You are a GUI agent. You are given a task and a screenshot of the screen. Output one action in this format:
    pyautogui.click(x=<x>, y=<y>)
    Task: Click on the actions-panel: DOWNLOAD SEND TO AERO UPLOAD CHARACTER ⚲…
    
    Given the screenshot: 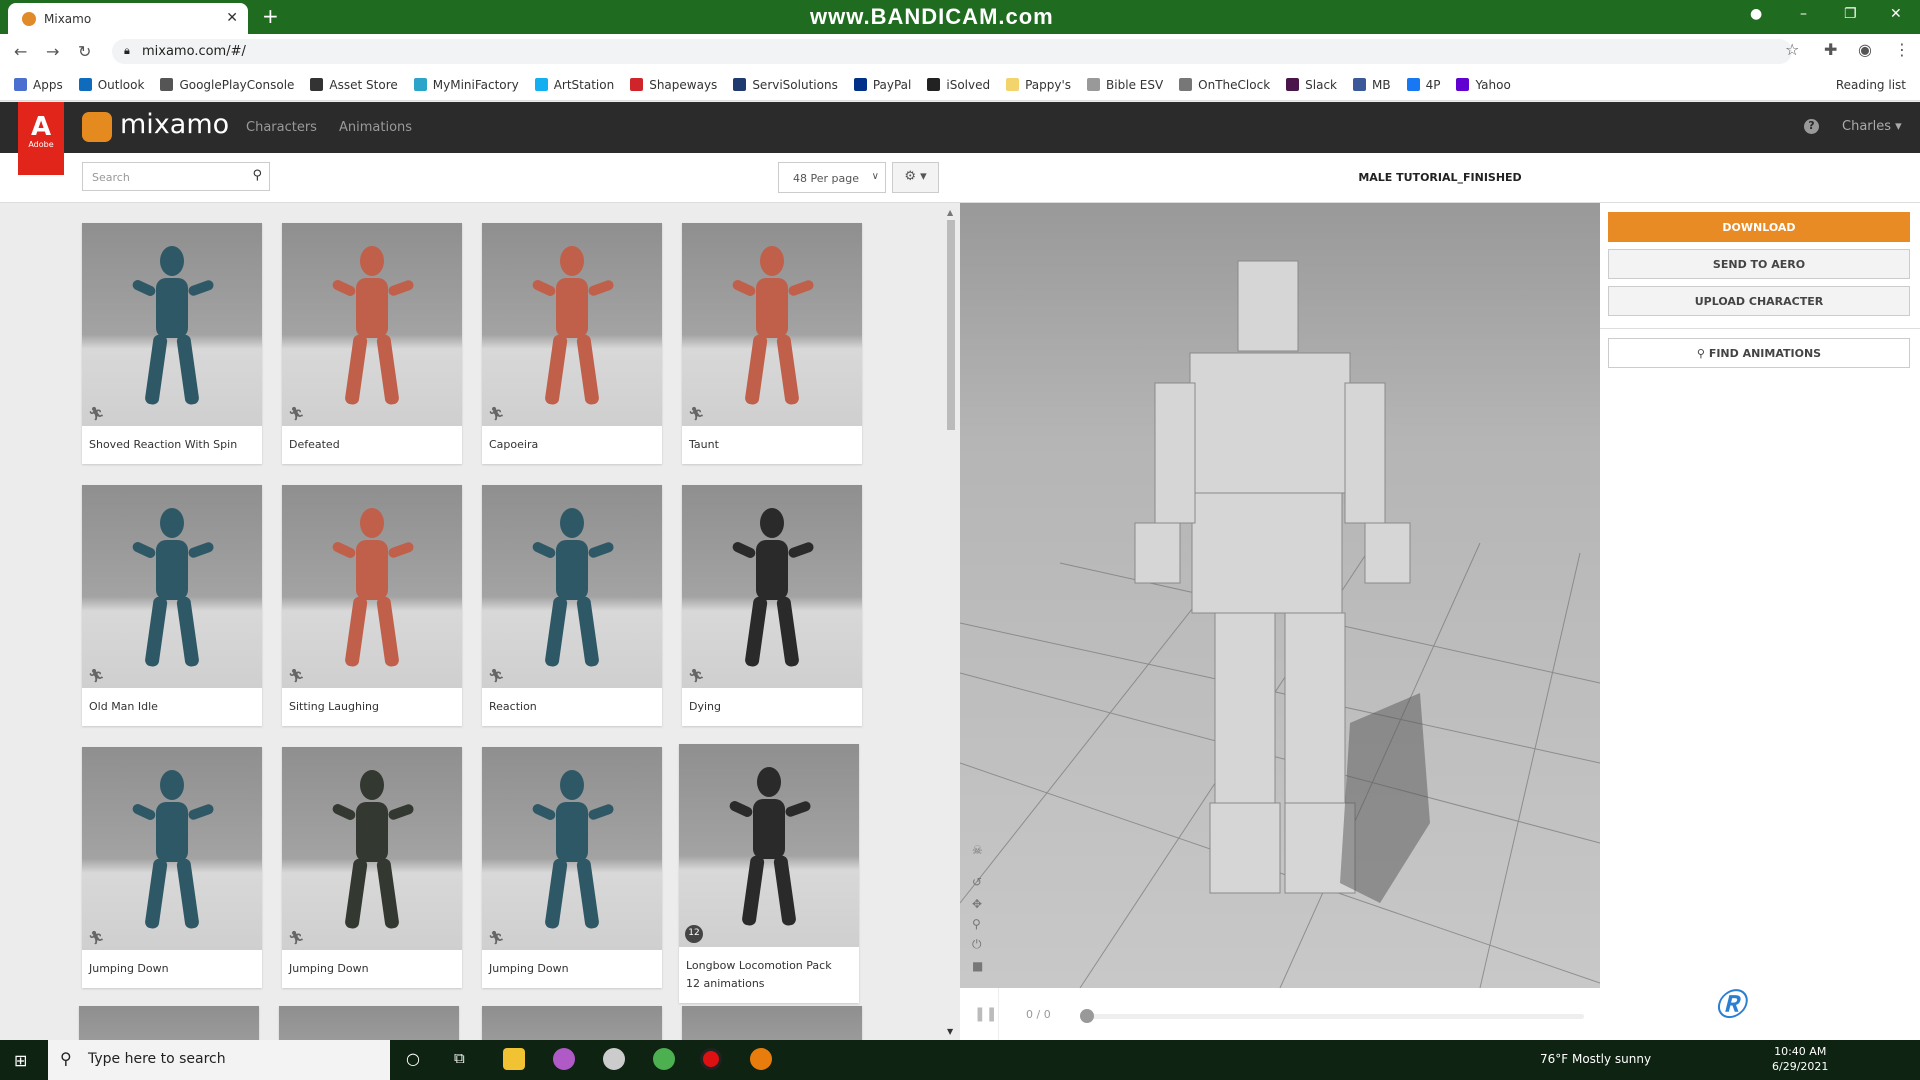 What is the action you would take?
    pyautogui.click(x=1760, y=621)
    